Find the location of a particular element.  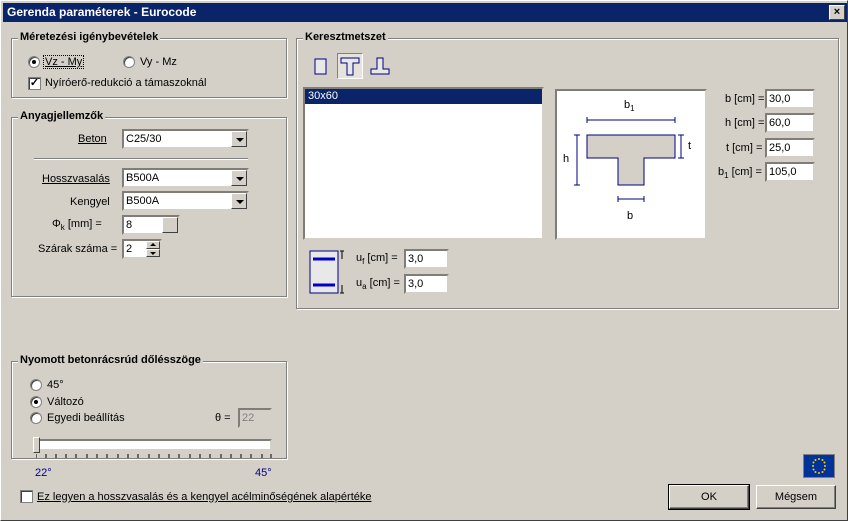

cover-icon is located at coordinates (329, 272).